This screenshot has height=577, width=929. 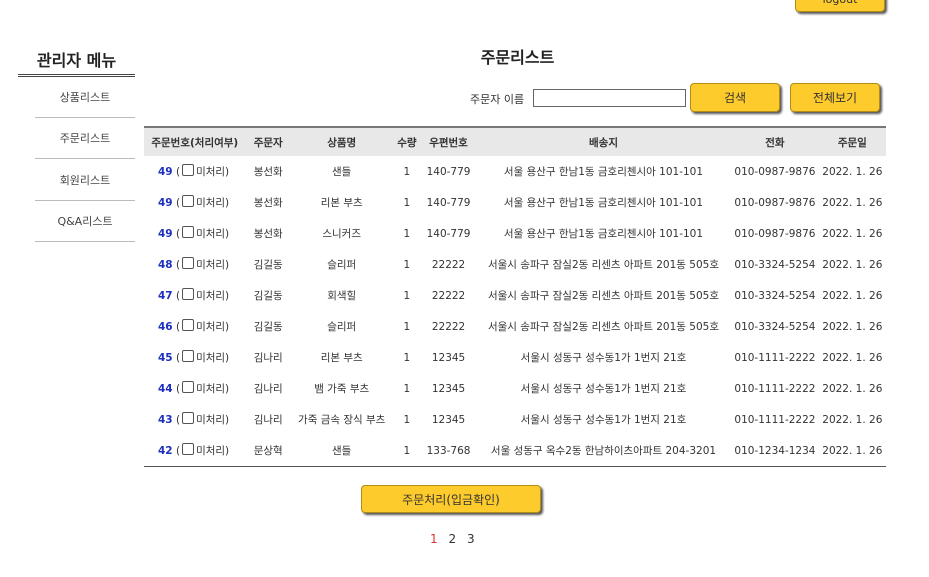 What do you see at coordinates (268, 296) in the screenshot?
I see `customer-cell: 김길동` at bounding box center [268, 296].